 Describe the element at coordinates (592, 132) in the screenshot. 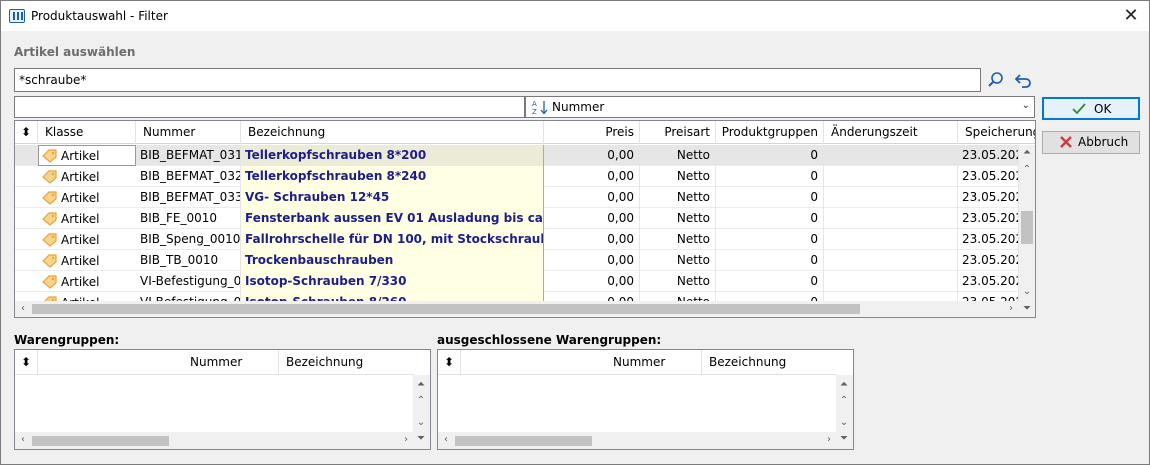

I see `col-header-preis: Preis` at that location.